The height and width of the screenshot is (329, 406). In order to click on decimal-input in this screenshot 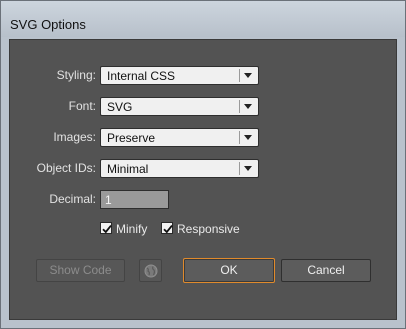, I will do `click(134, 199)`.